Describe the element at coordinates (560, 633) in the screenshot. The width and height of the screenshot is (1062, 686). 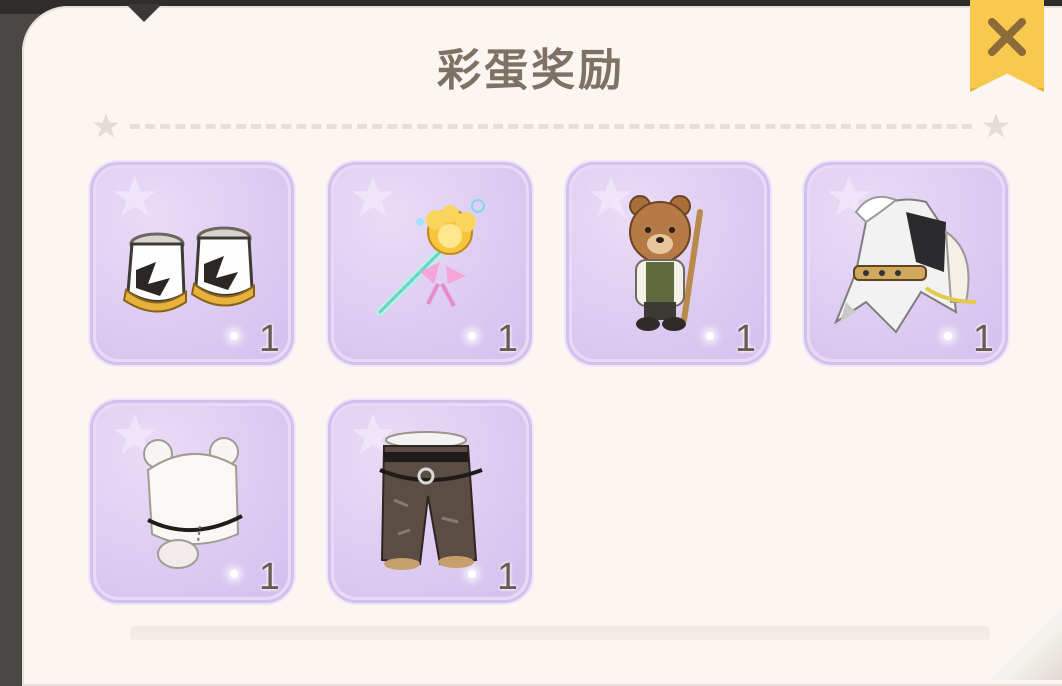
I see `panel-bottom-edge` at that location.